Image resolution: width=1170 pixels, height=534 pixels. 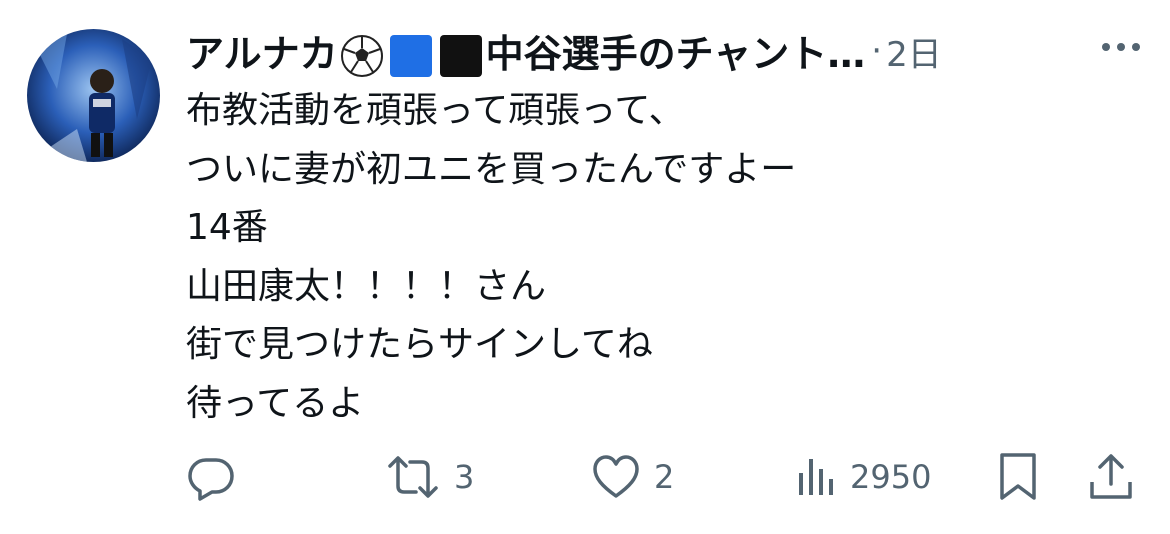 What do you see at coordinates (491, 169) in the screenshot?
I see `post-body-line: ついに妻が初ユニを買ったんですよー` at bounding box center [491, 169].